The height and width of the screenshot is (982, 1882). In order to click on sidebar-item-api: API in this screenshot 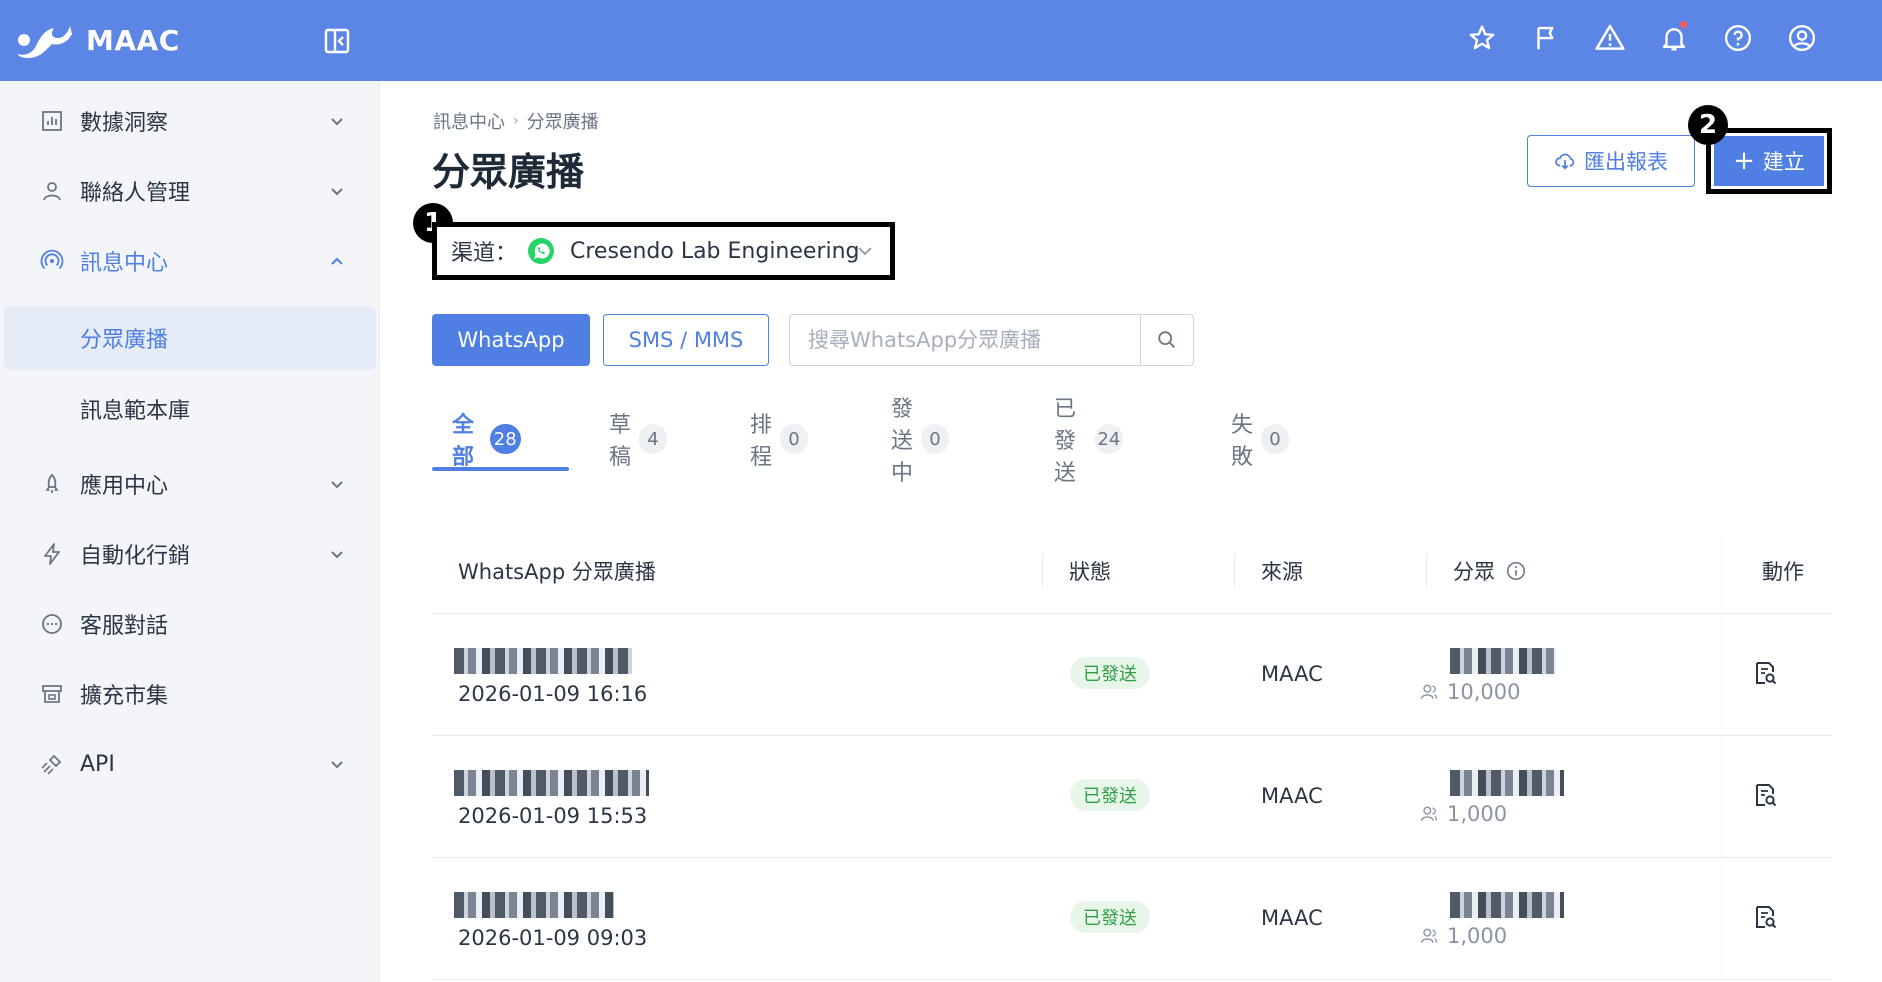, I will do `click(190, 764)`.